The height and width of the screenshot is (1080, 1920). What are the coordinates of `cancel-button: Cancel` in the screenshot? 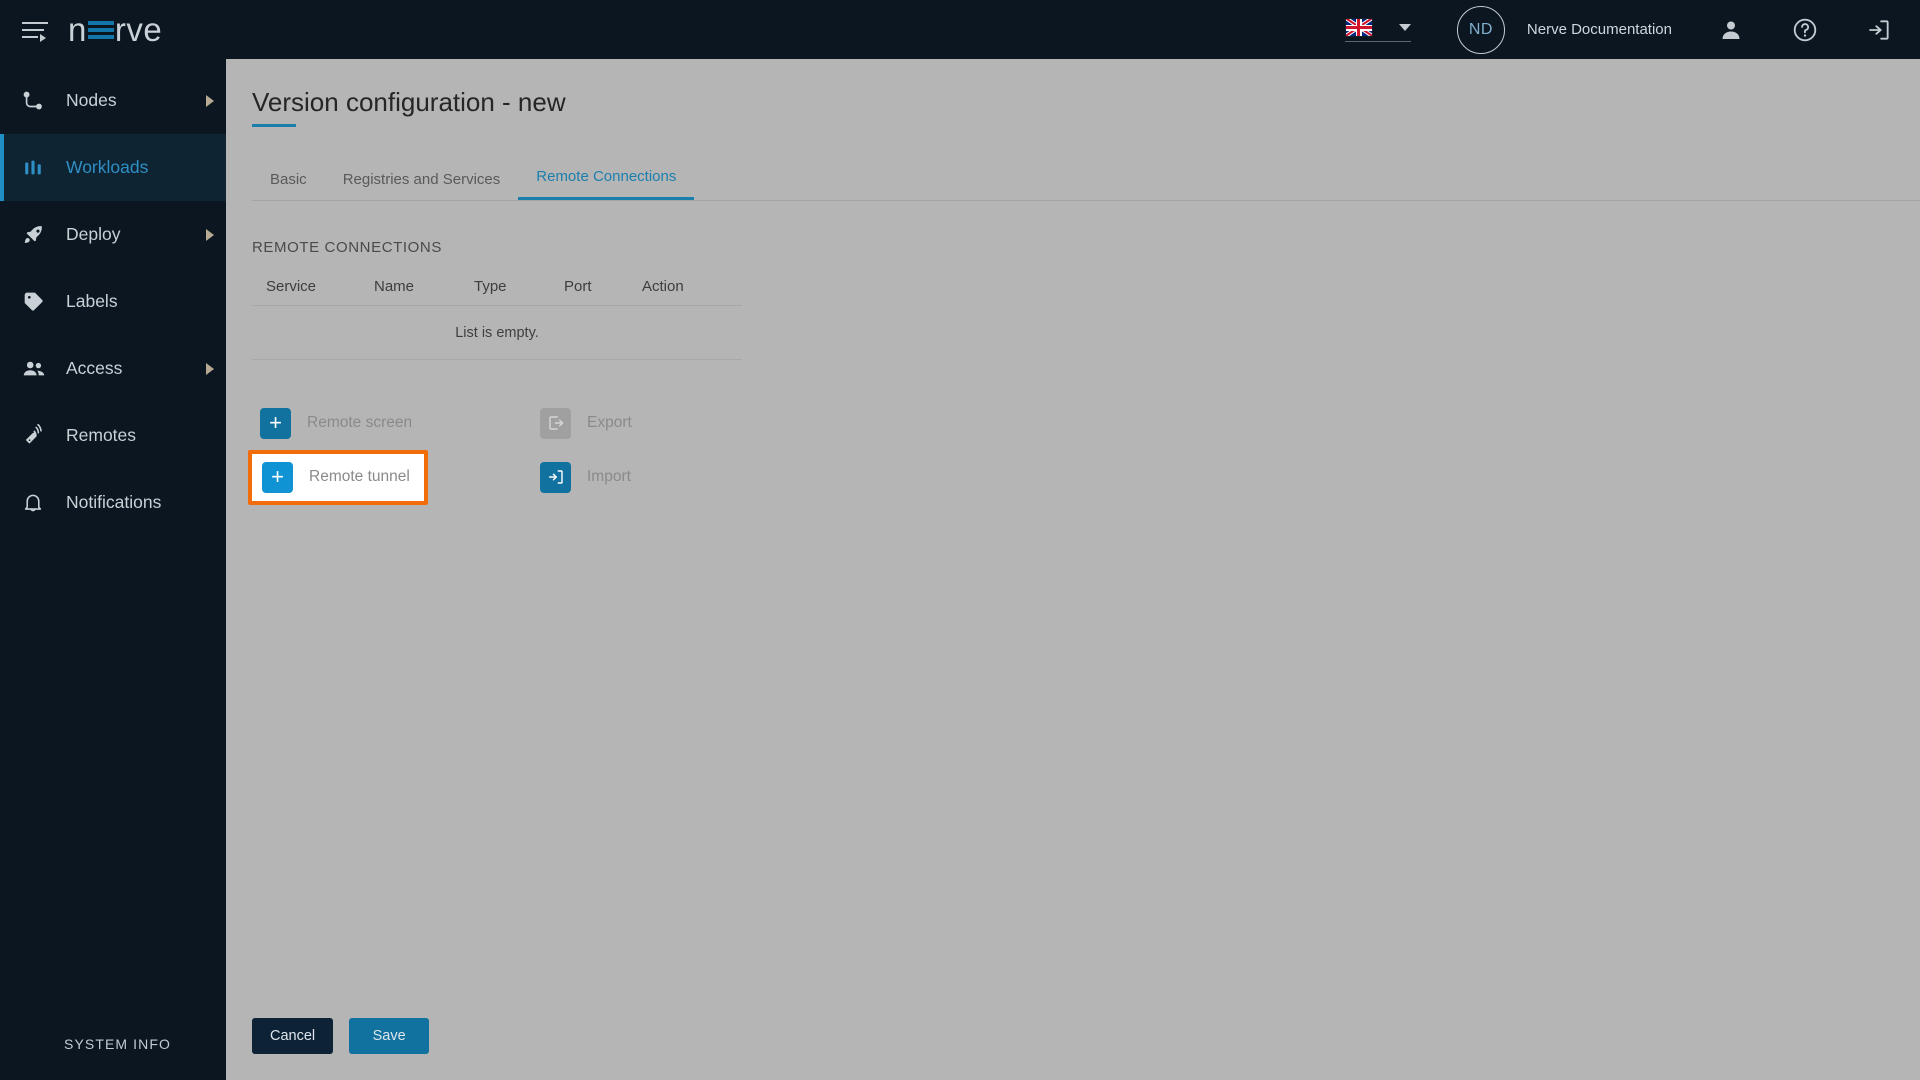 It's located at (293, 1036).